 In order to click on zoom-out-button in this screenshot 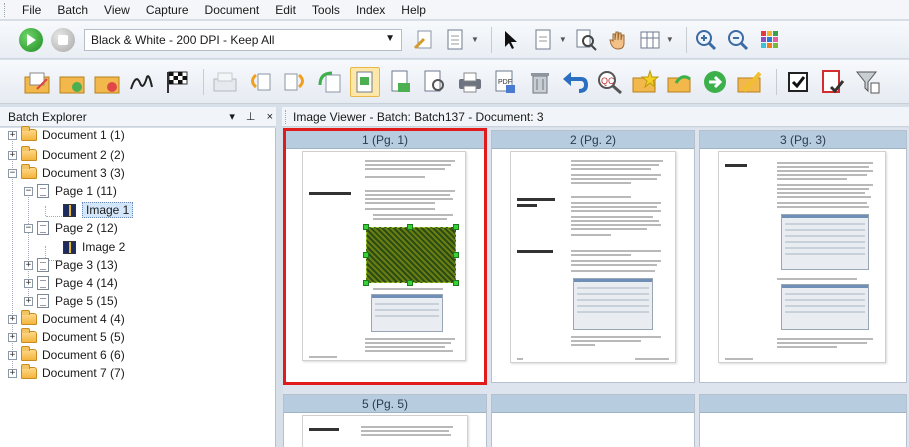, I will do `click(738, 40)`.